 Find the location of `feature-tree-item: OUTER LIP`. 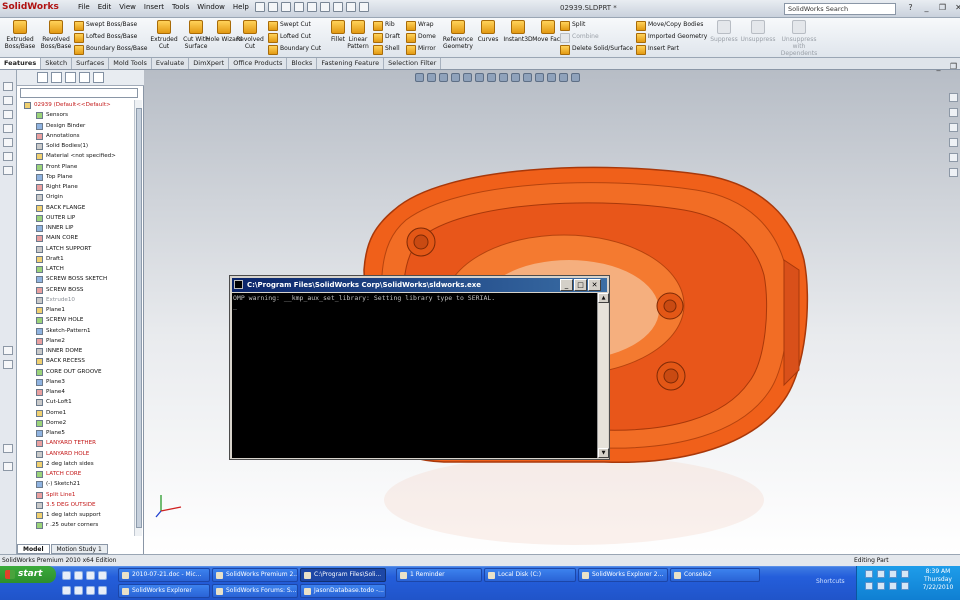

feature-tree-item: OUTER LIP is located at coordinates (78, 218).